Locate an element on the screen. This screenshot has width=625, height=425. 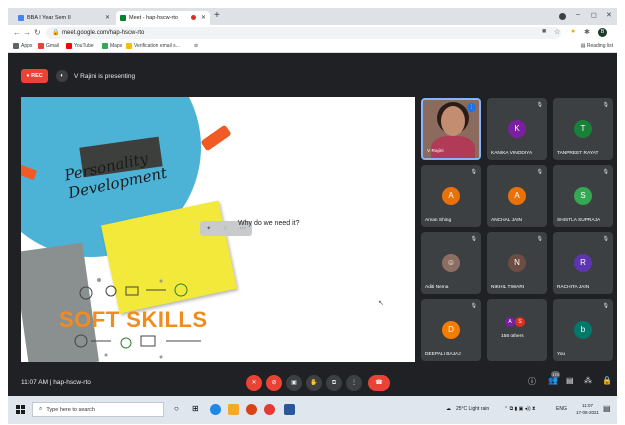
mic-toggle-button: ✕ is located at coordinates (254, 383).